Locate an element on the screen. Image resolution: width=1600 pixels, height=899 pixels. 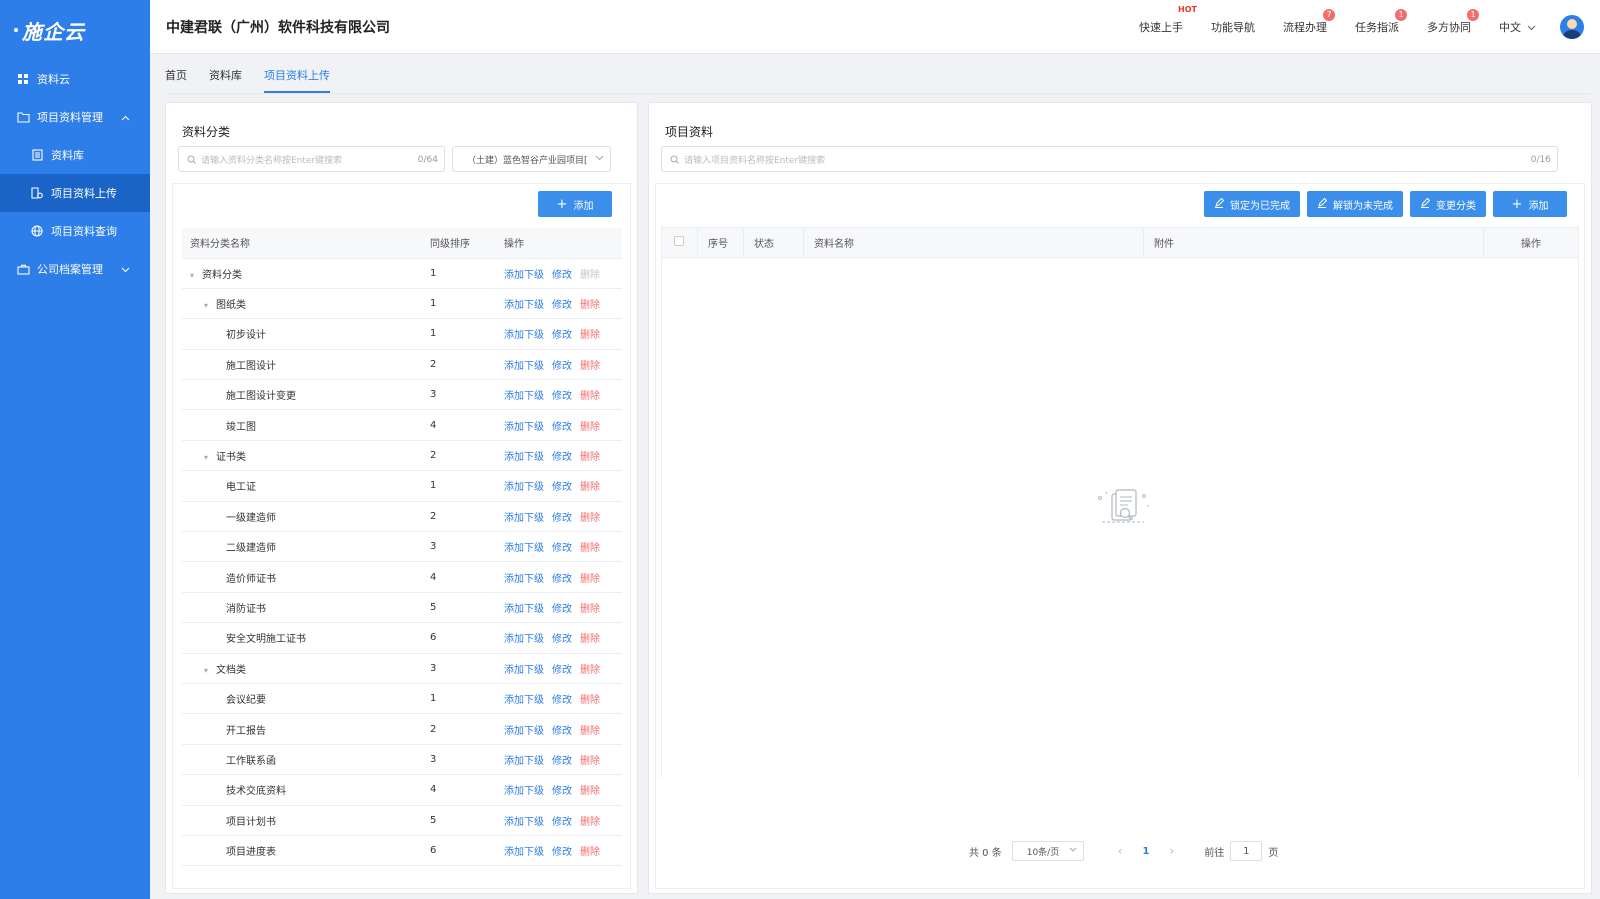
tree-row: 造价师证书 4 添加下级 修改 删除 is located at coordinates (402, 577).